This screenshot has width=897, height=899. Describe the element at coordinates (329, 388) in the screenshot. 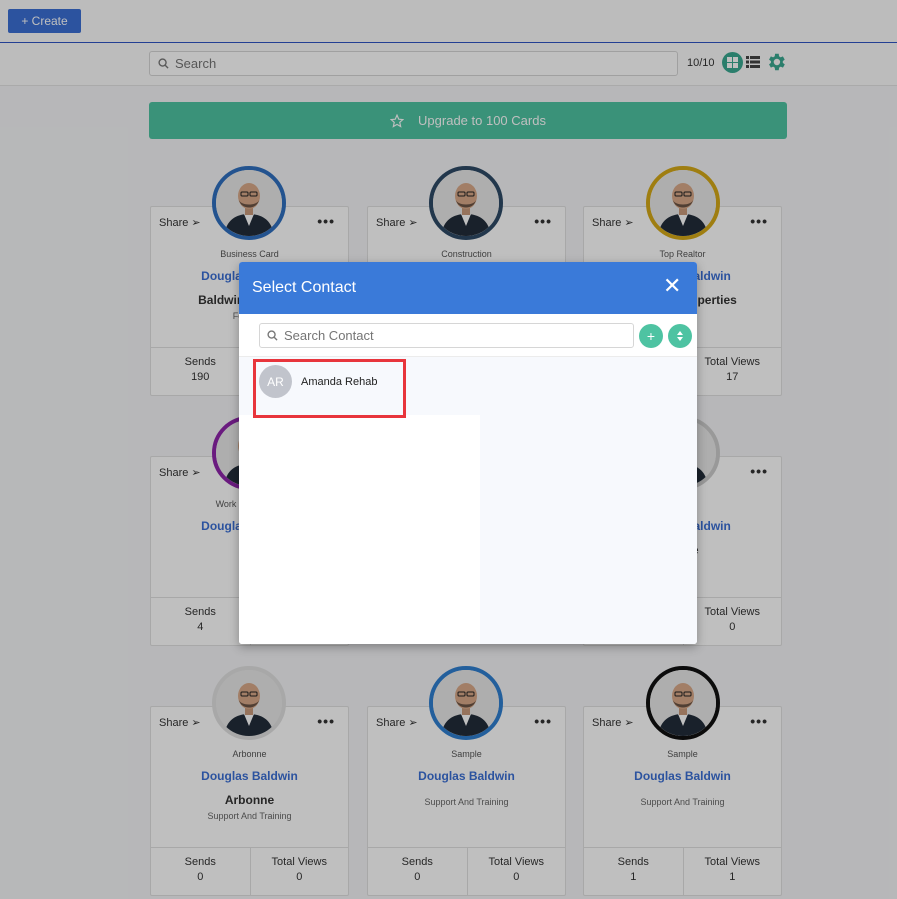

I see `highlight-box` at that location.